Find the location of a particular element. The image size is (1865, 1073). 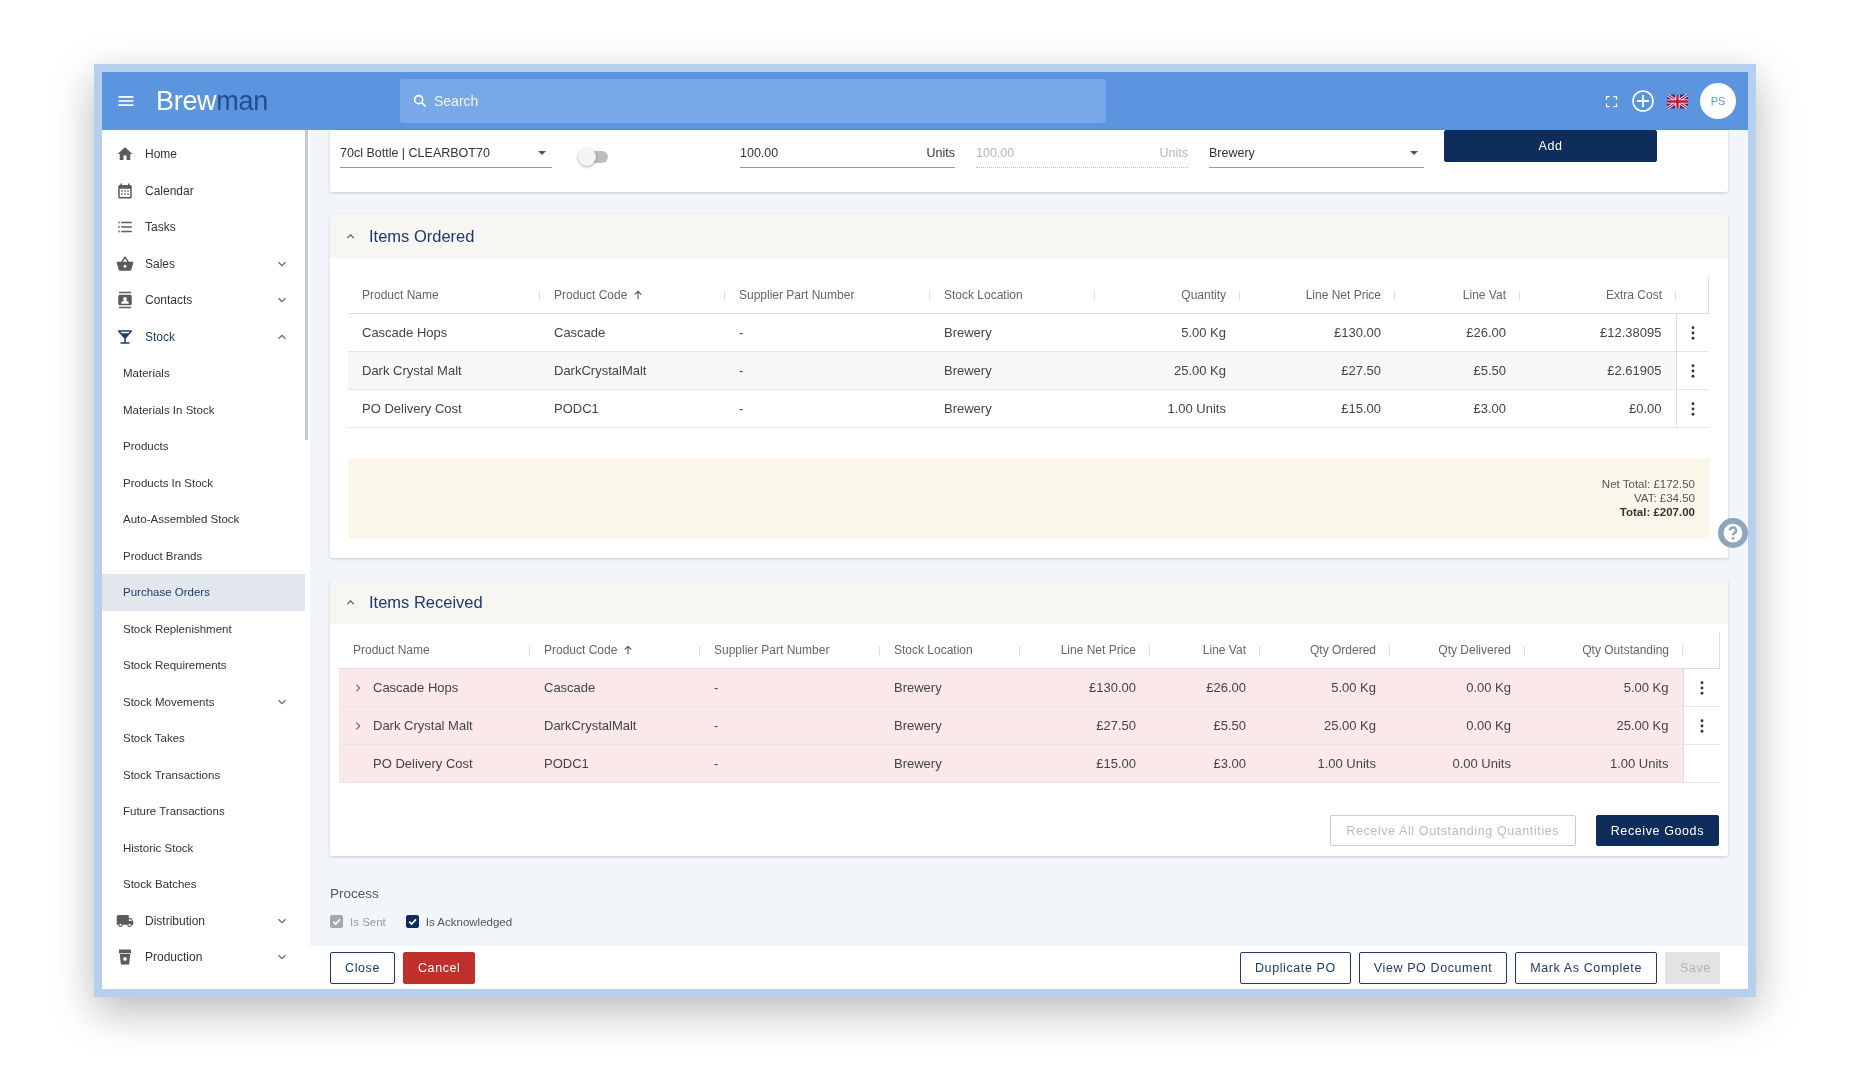

sidebar-item: Historic Stock is located at coordinates (203, 847).